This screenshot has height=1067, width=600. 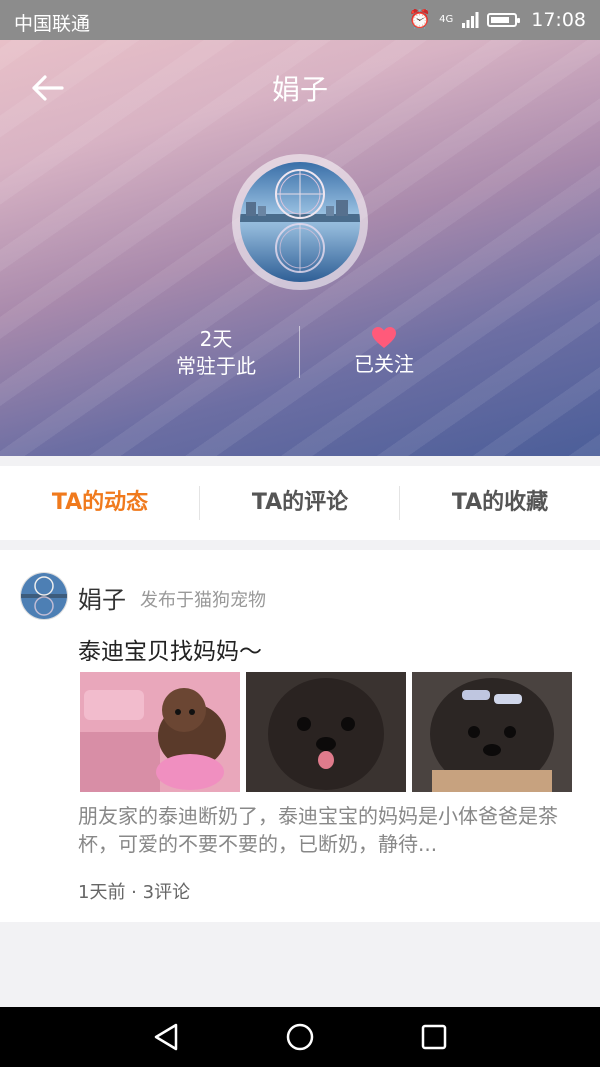 I want to click on battery-icon, so click(x=504, y=20).